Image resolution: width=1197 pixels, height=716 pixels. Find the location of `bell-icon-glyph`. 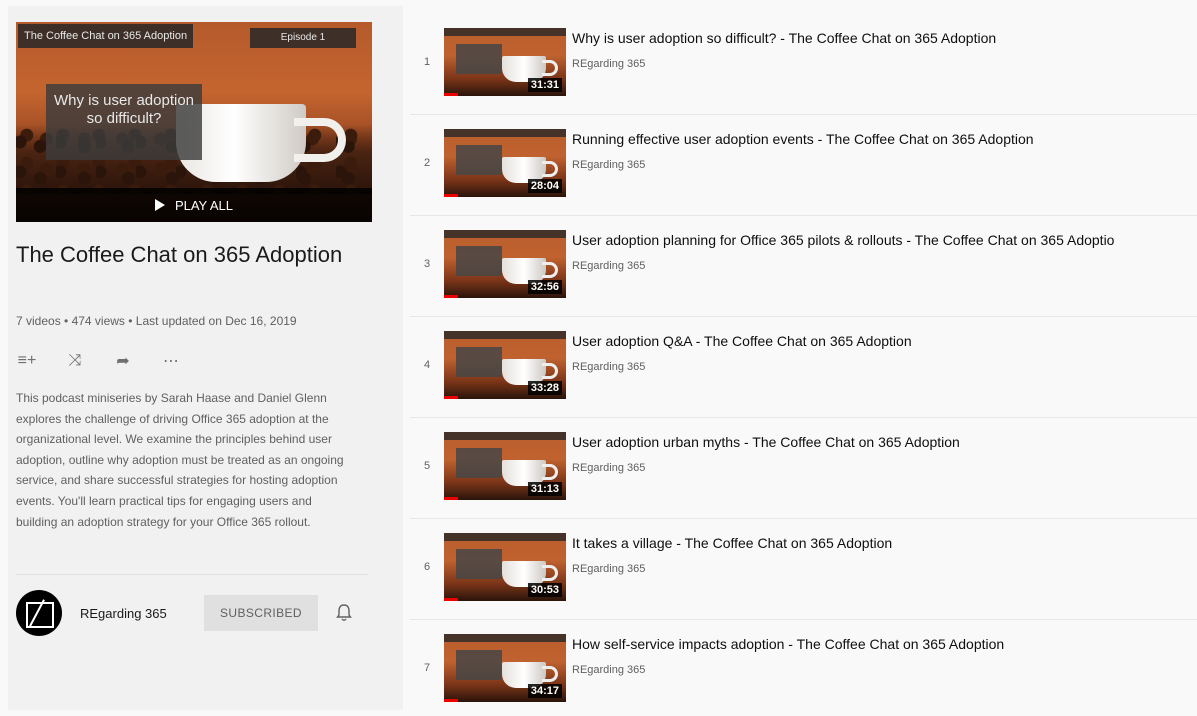

bell-icon-glyph is located at coordinates (344, 612).